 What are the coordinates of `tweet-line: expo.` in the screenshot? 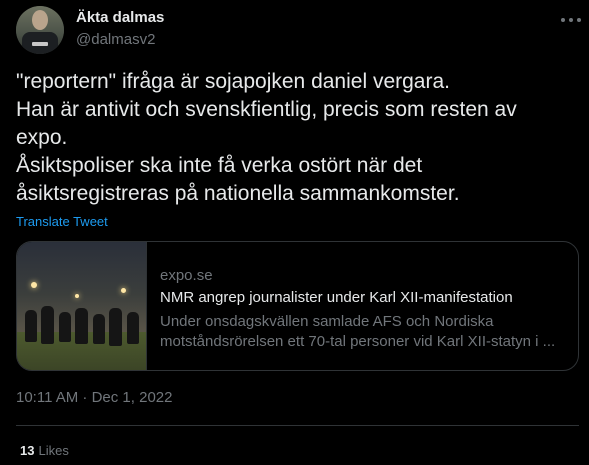 It's located at (42, 137).